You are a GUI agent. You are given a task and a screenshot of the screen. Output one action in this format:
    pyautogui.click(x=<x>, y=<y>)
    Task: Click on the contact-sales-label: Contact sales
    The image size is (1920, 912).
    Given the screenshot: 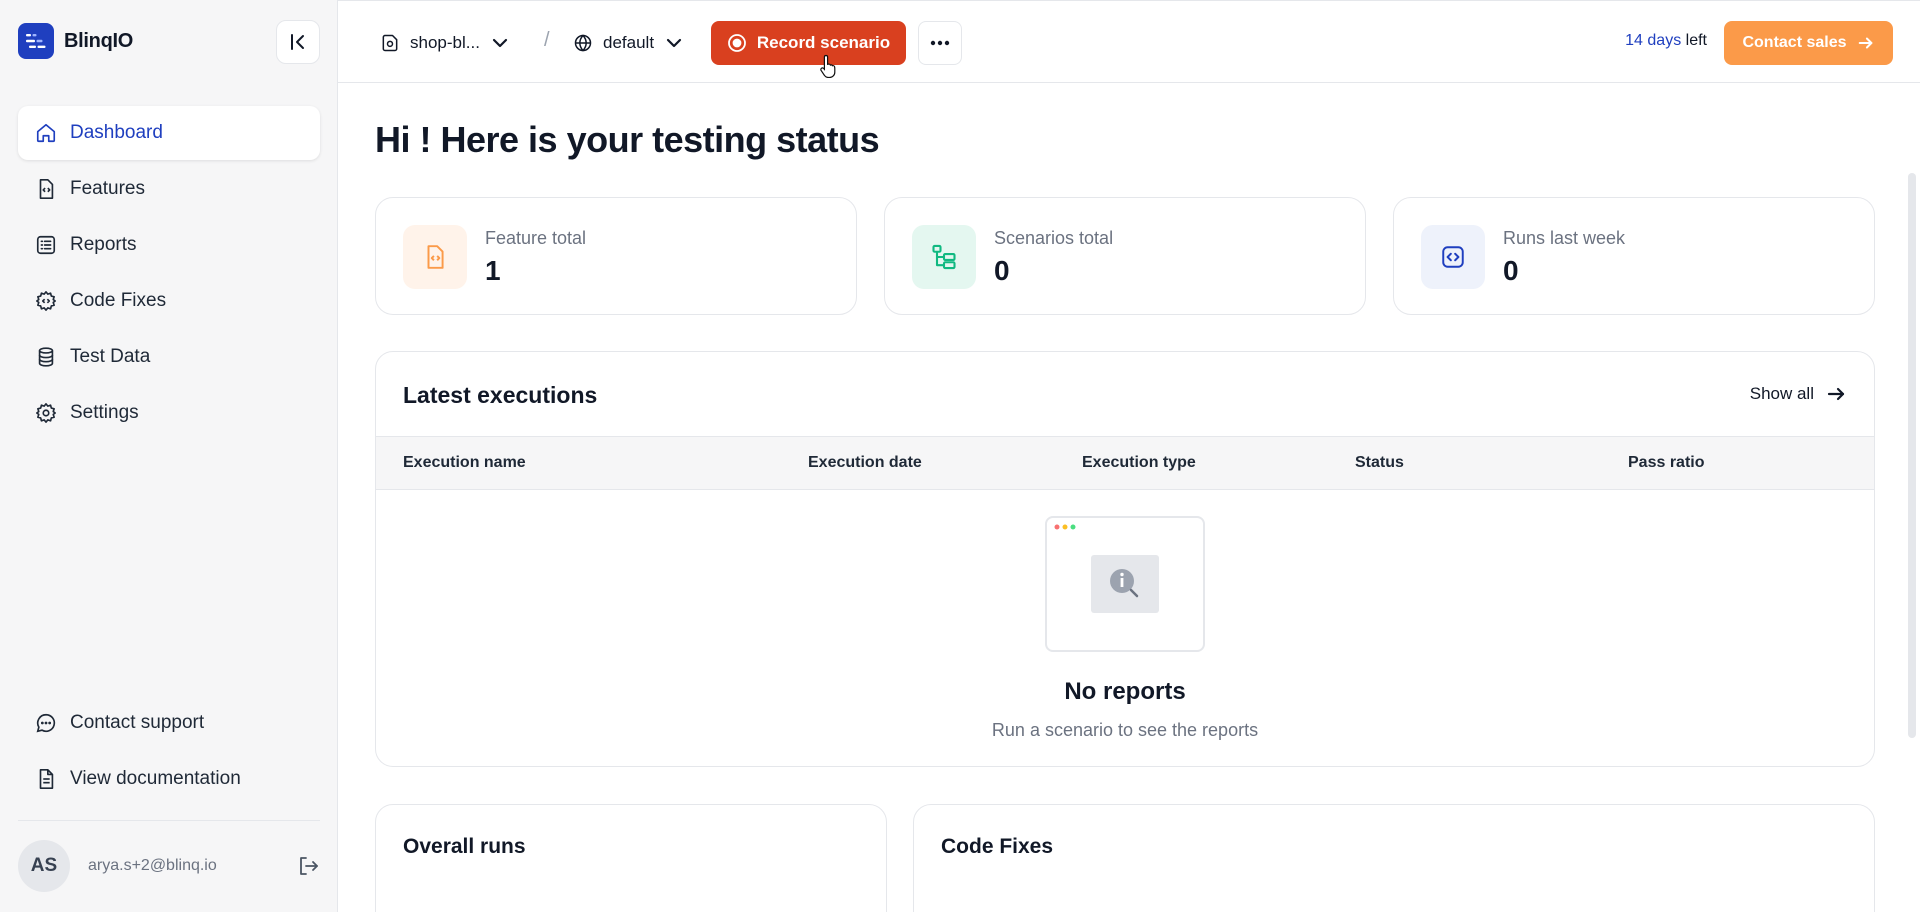 What is the action you would take?
    pyautogui.click(x=1794, y=42)
    